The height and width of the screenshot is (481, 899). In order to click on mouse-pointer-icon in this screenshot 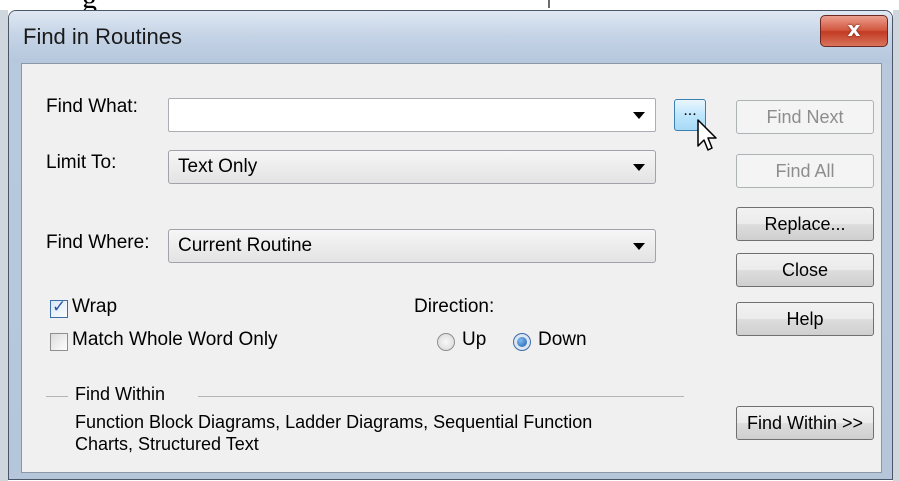, I will do `click(707, 135)`.